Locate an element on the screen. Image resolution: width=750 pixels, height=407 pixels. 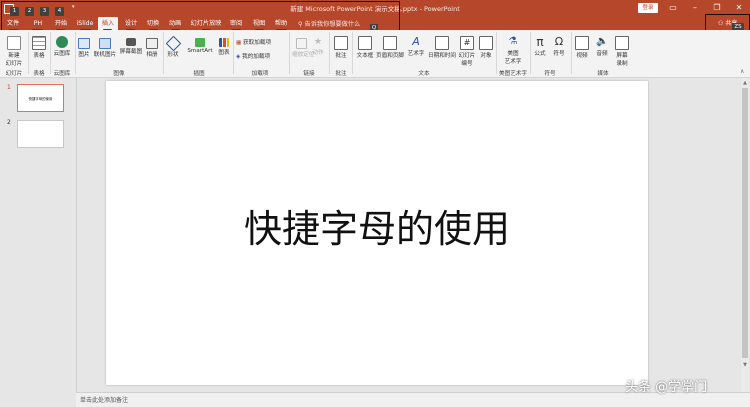
slide-thumbnail is located at coordinates (40, 134).